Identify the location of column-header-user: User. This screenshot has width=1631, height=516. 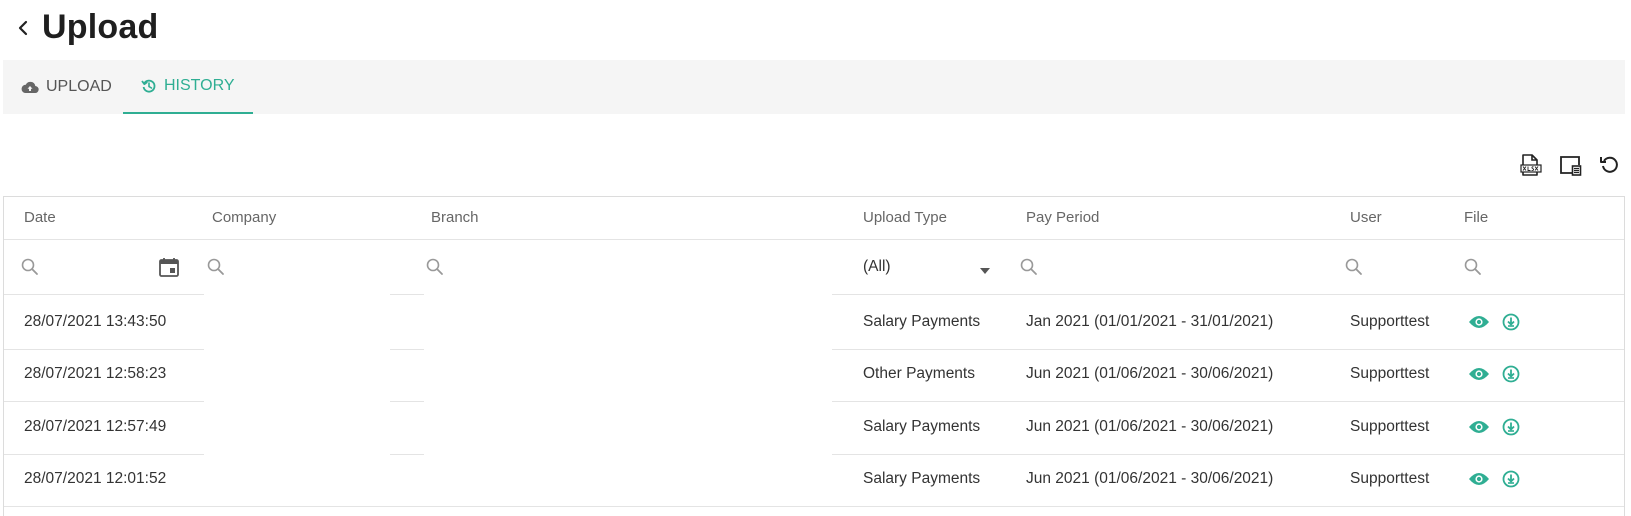
(1366, 217).